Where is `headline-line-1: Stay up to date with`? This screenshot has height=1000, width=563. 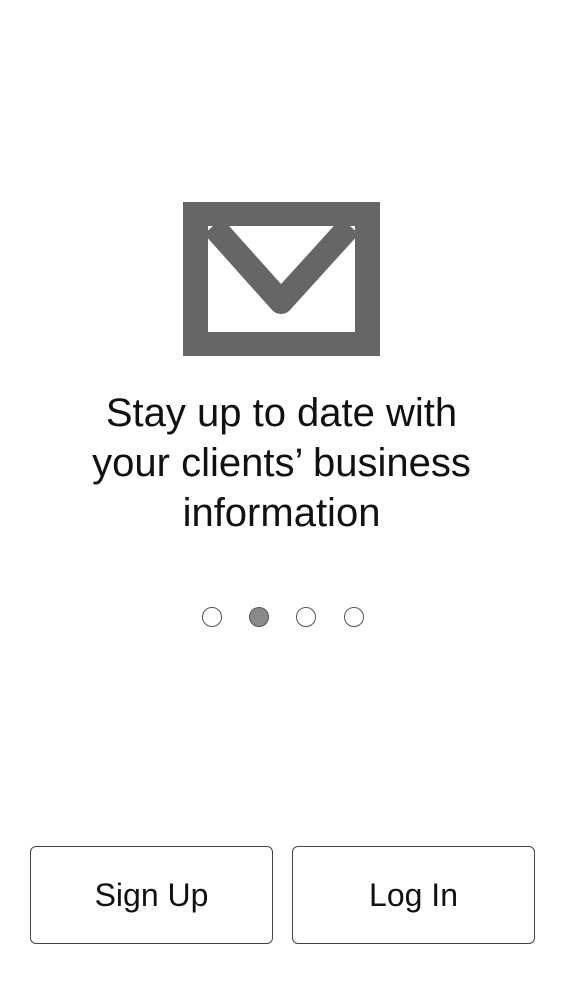 headline-line-1: Stay up to date with is located at coordinates (281, 413).